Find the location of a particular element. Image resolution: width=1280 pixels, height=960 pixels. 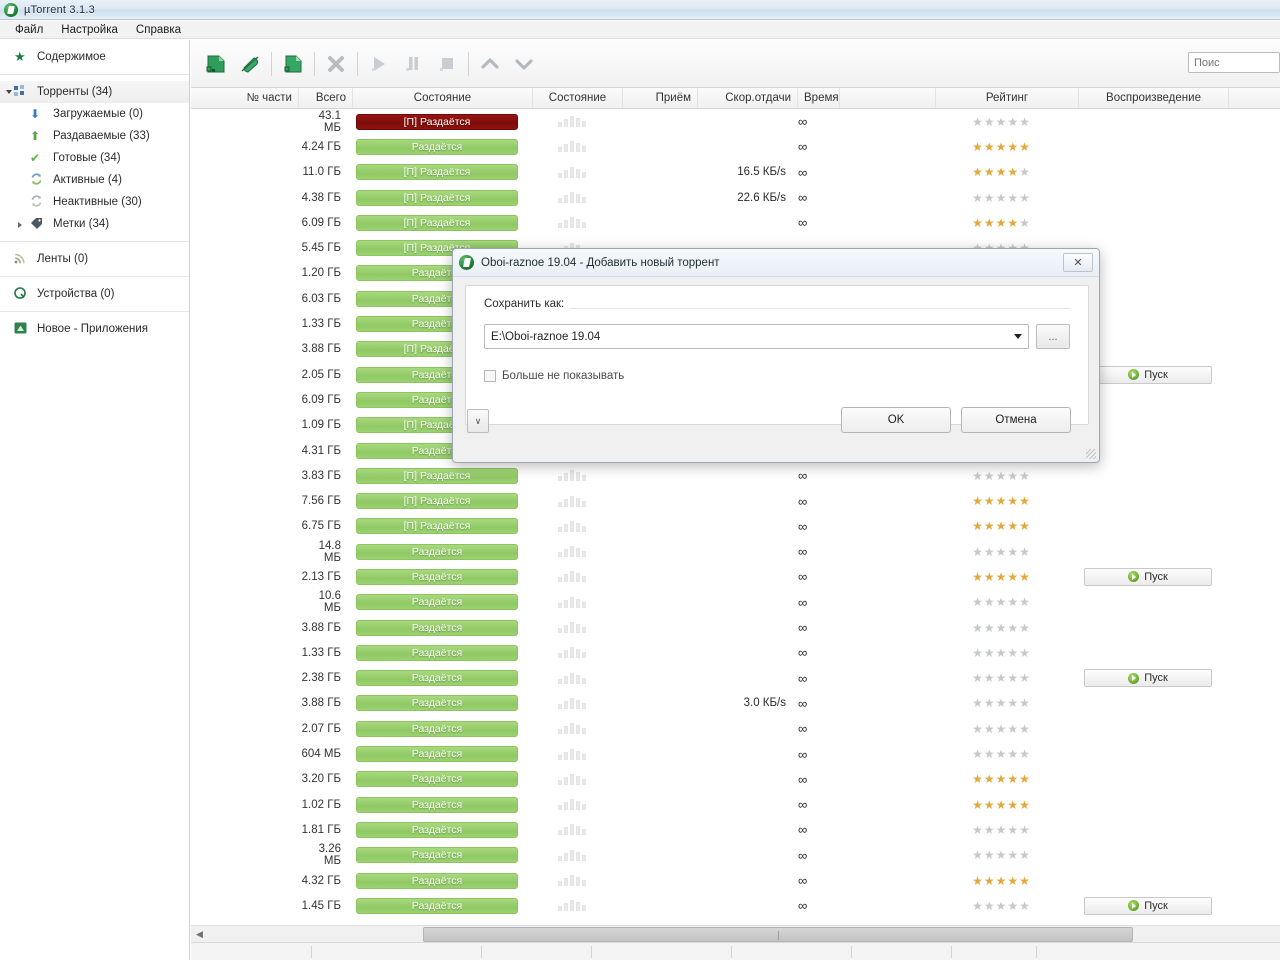

column-header-3: Состояние is located at coordinates (578, 98).